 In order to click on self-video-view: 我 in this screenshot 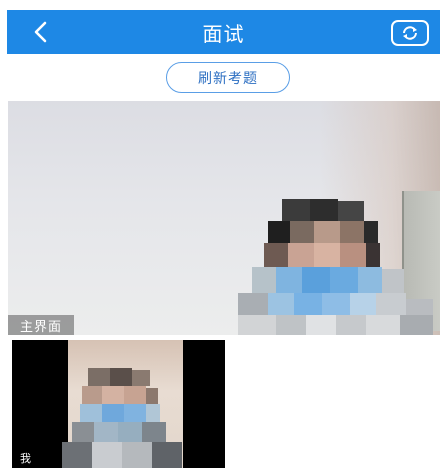, I will do `click(118, 404)`.